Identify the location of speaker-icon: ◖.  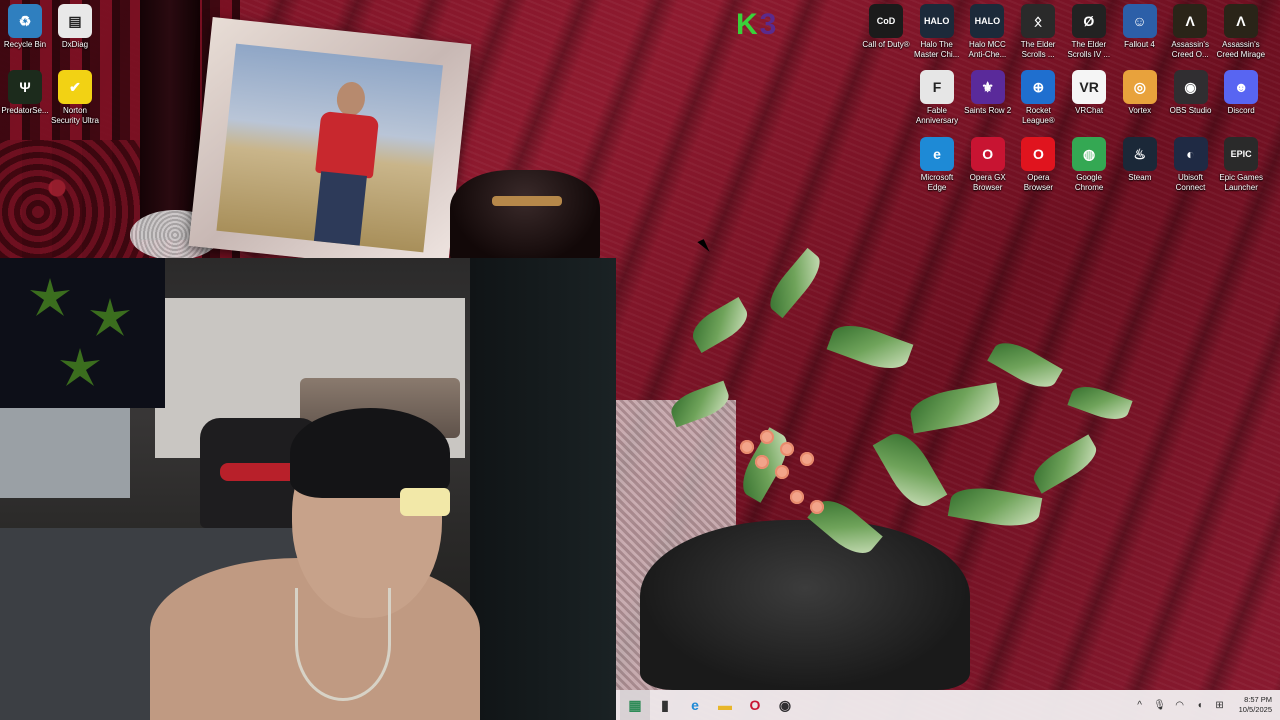
(1200, 705).